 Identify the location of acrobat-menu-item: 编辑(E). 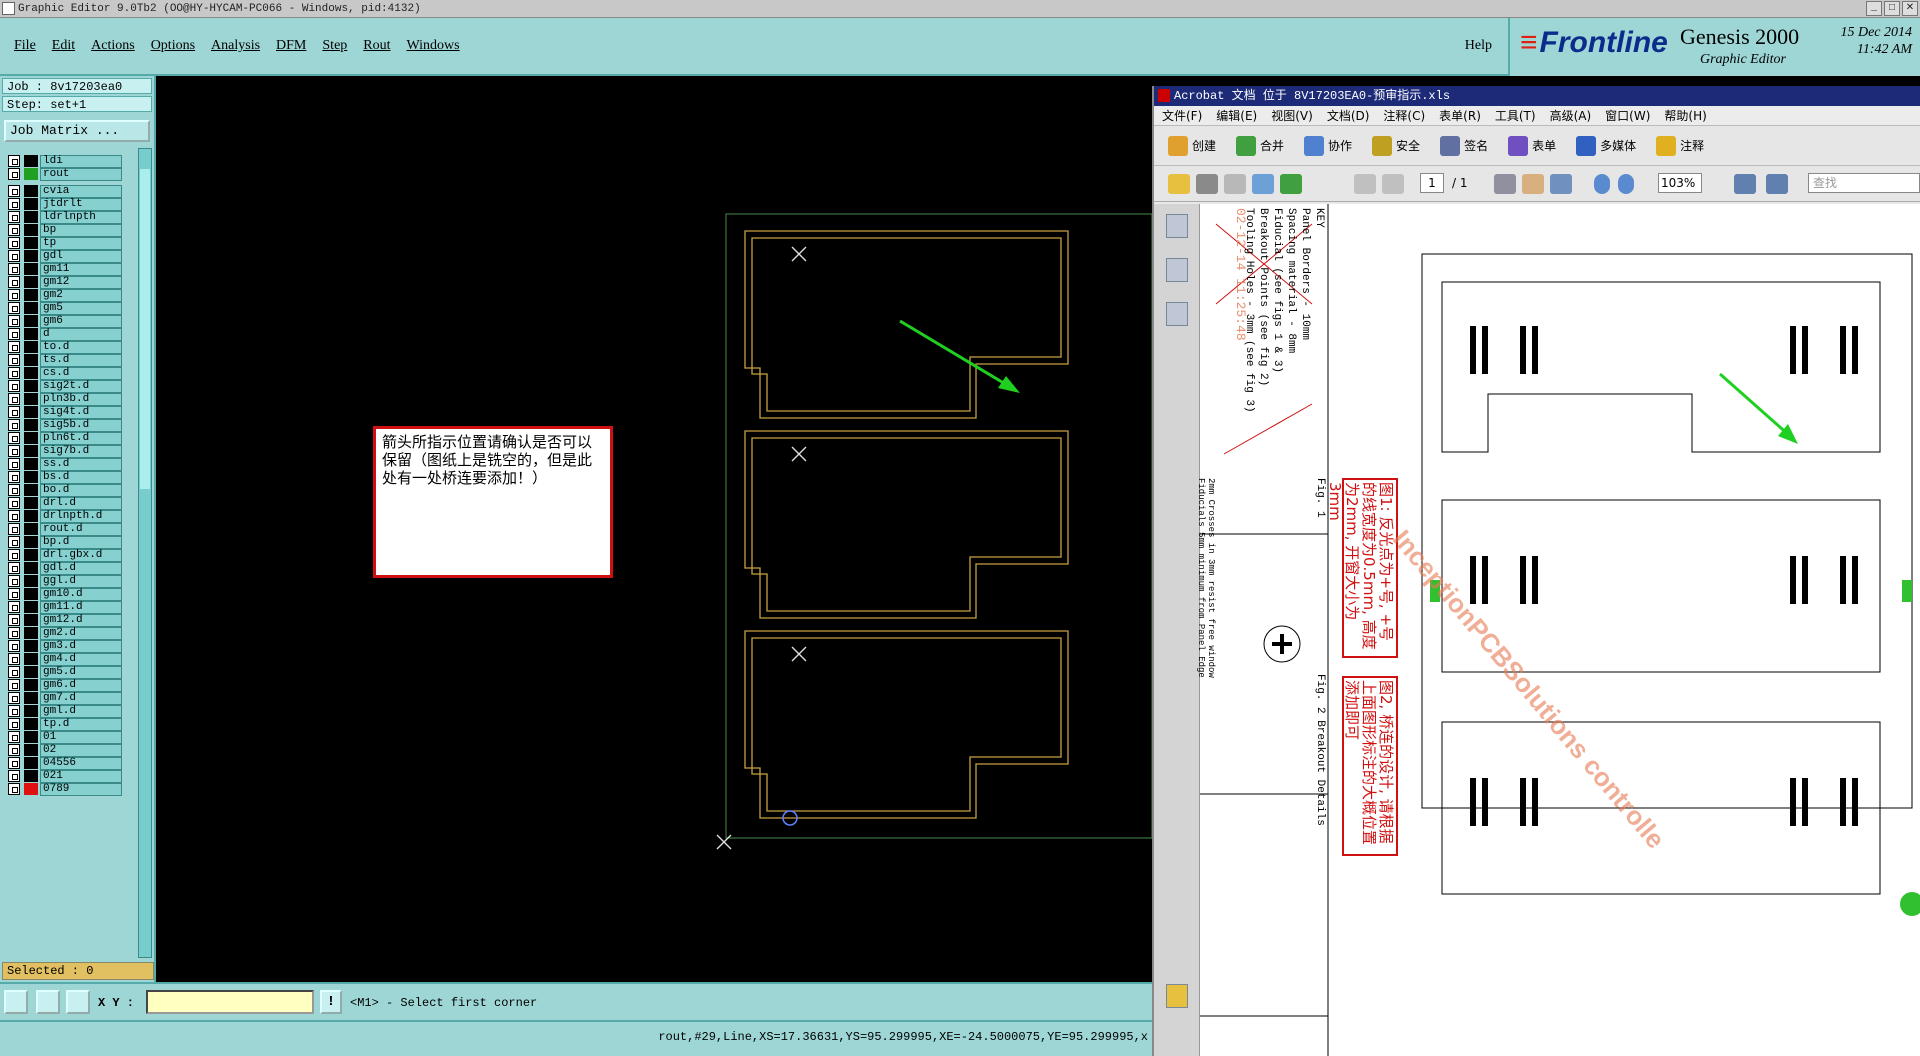
(1236, 115).